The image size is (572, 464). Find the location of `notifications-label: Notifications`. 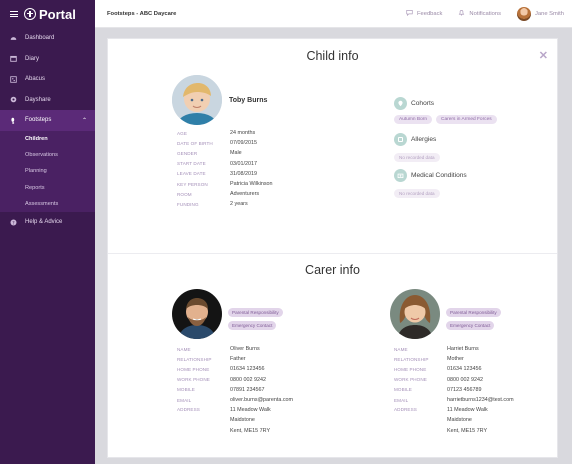

notifications-label: Notifications is located at coordinates (485, 13).